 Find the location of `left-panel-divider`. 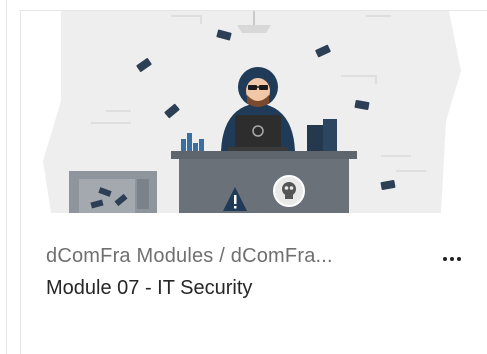

left-panel-divider is located at coordinates (3, 177).